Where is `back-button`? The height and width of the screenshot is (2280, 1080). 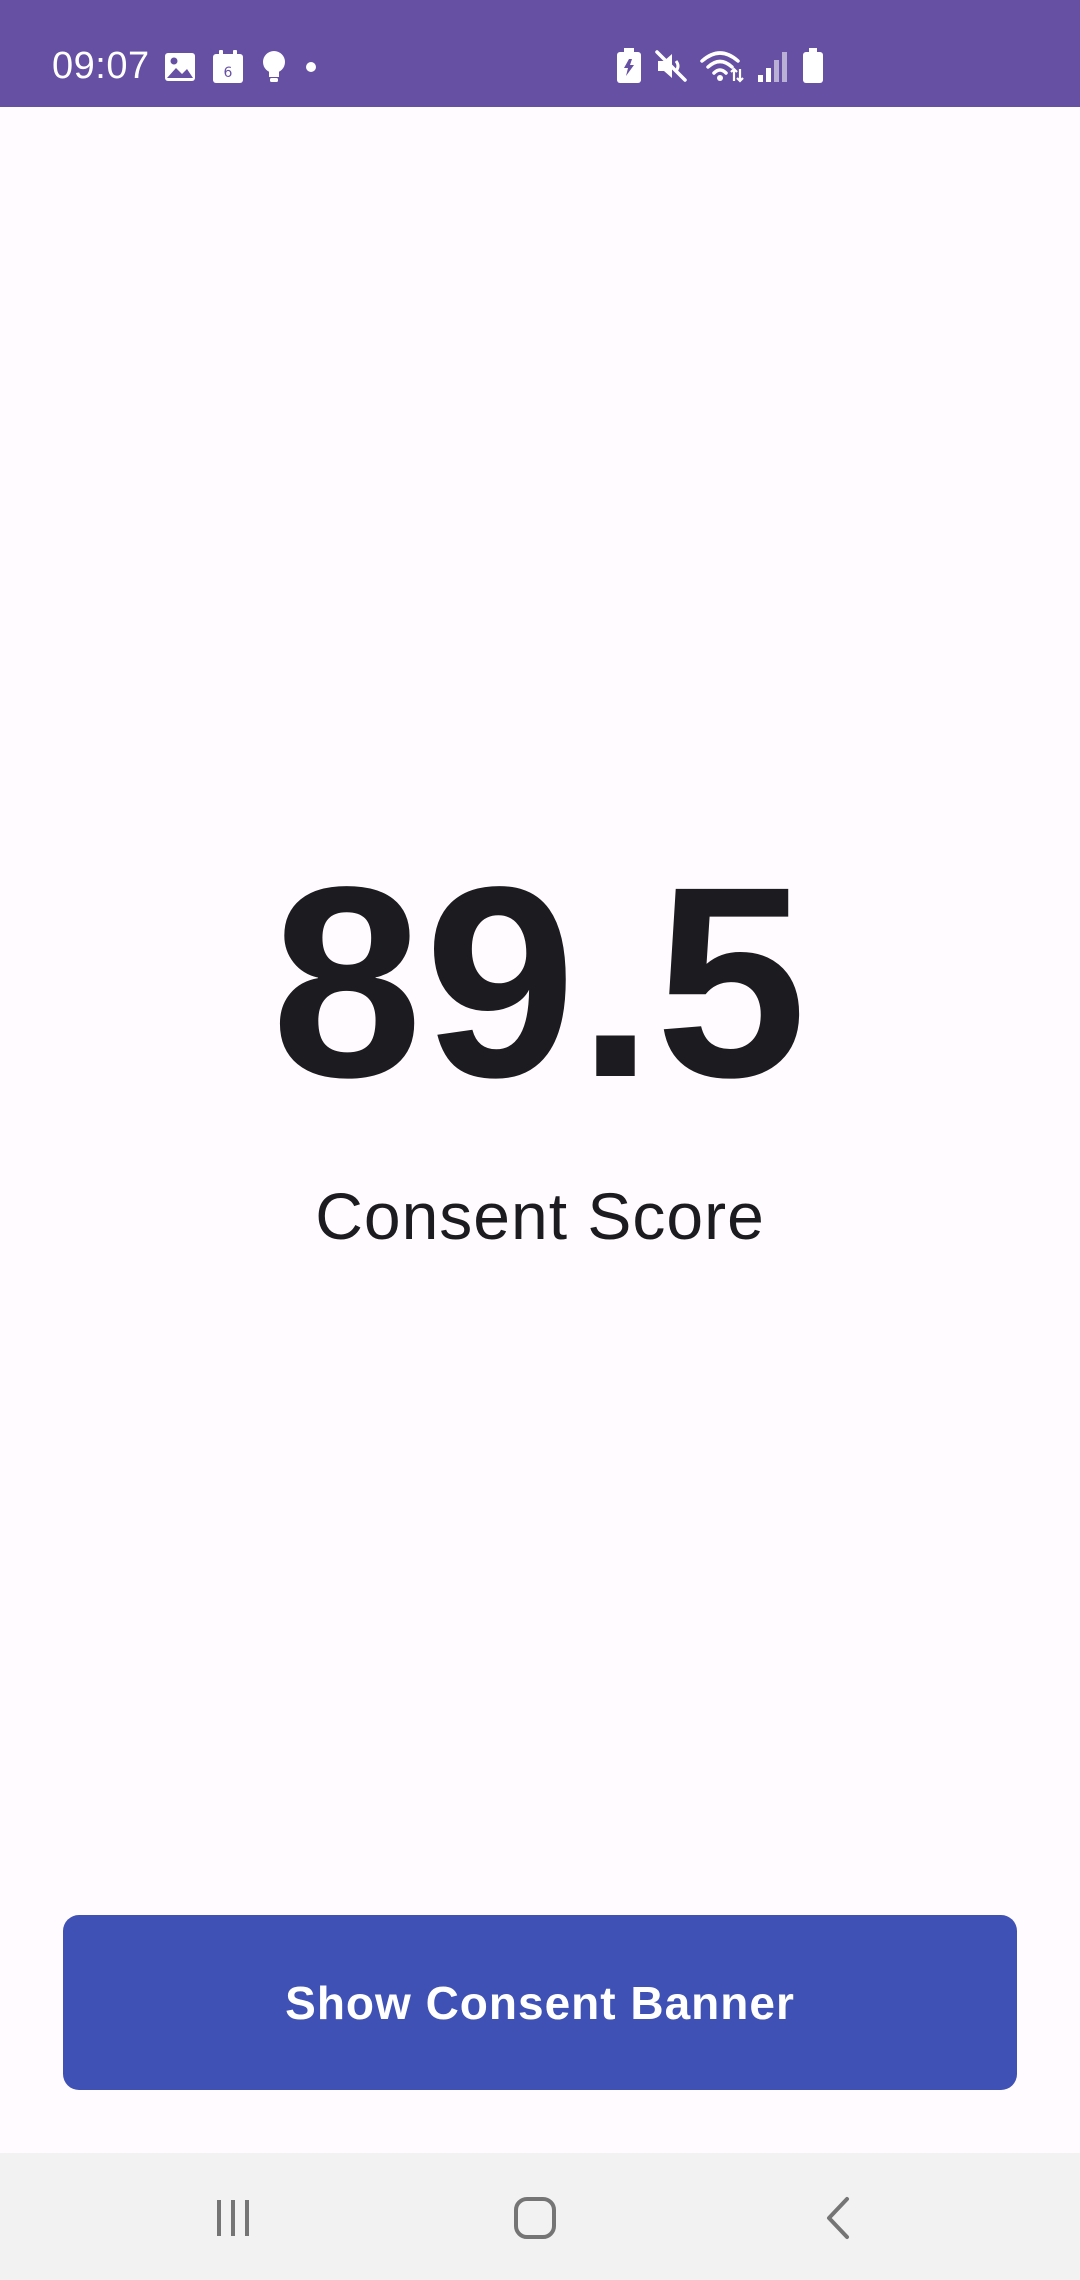
back-button is located at coordinates (838, 2218).